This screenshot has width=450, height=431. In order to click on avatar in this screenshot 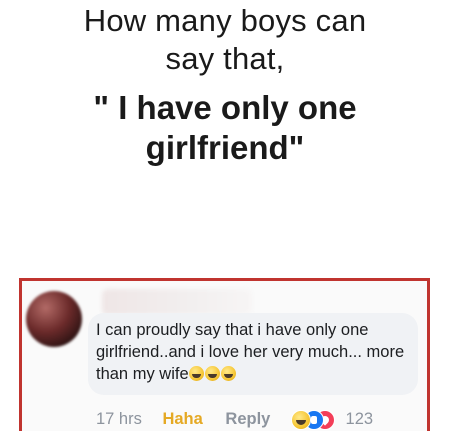, I will do `click(54, 319)`.